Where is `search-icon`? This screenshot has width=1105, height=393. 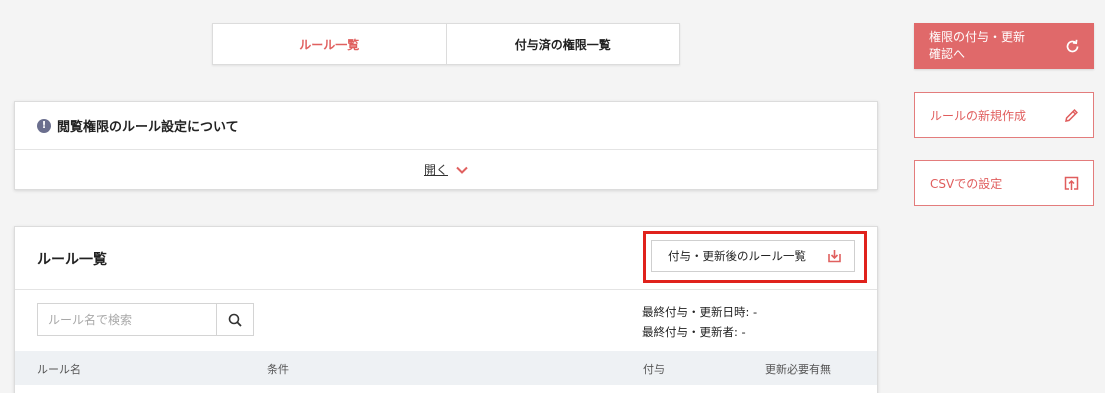
search-icon is located at coordinates (235, 320).